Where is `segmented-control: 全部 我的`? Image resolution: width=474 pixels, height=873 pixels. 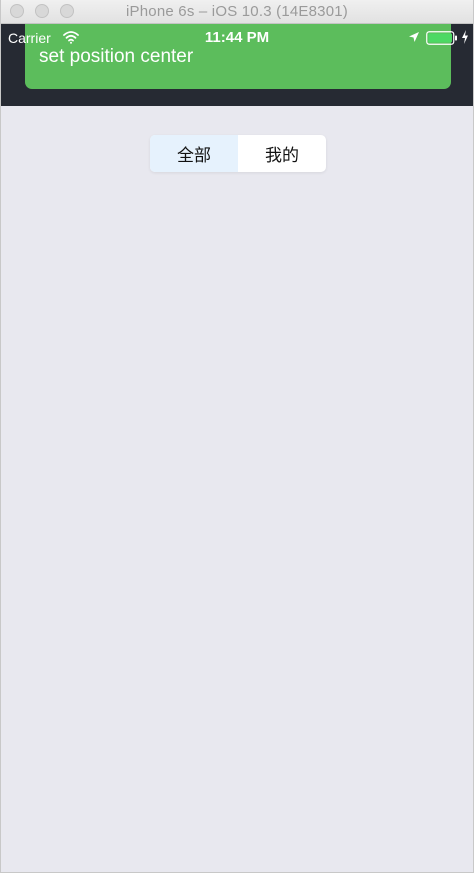
segmented-control: 全部 我的 is located at coordinates (238, 153).